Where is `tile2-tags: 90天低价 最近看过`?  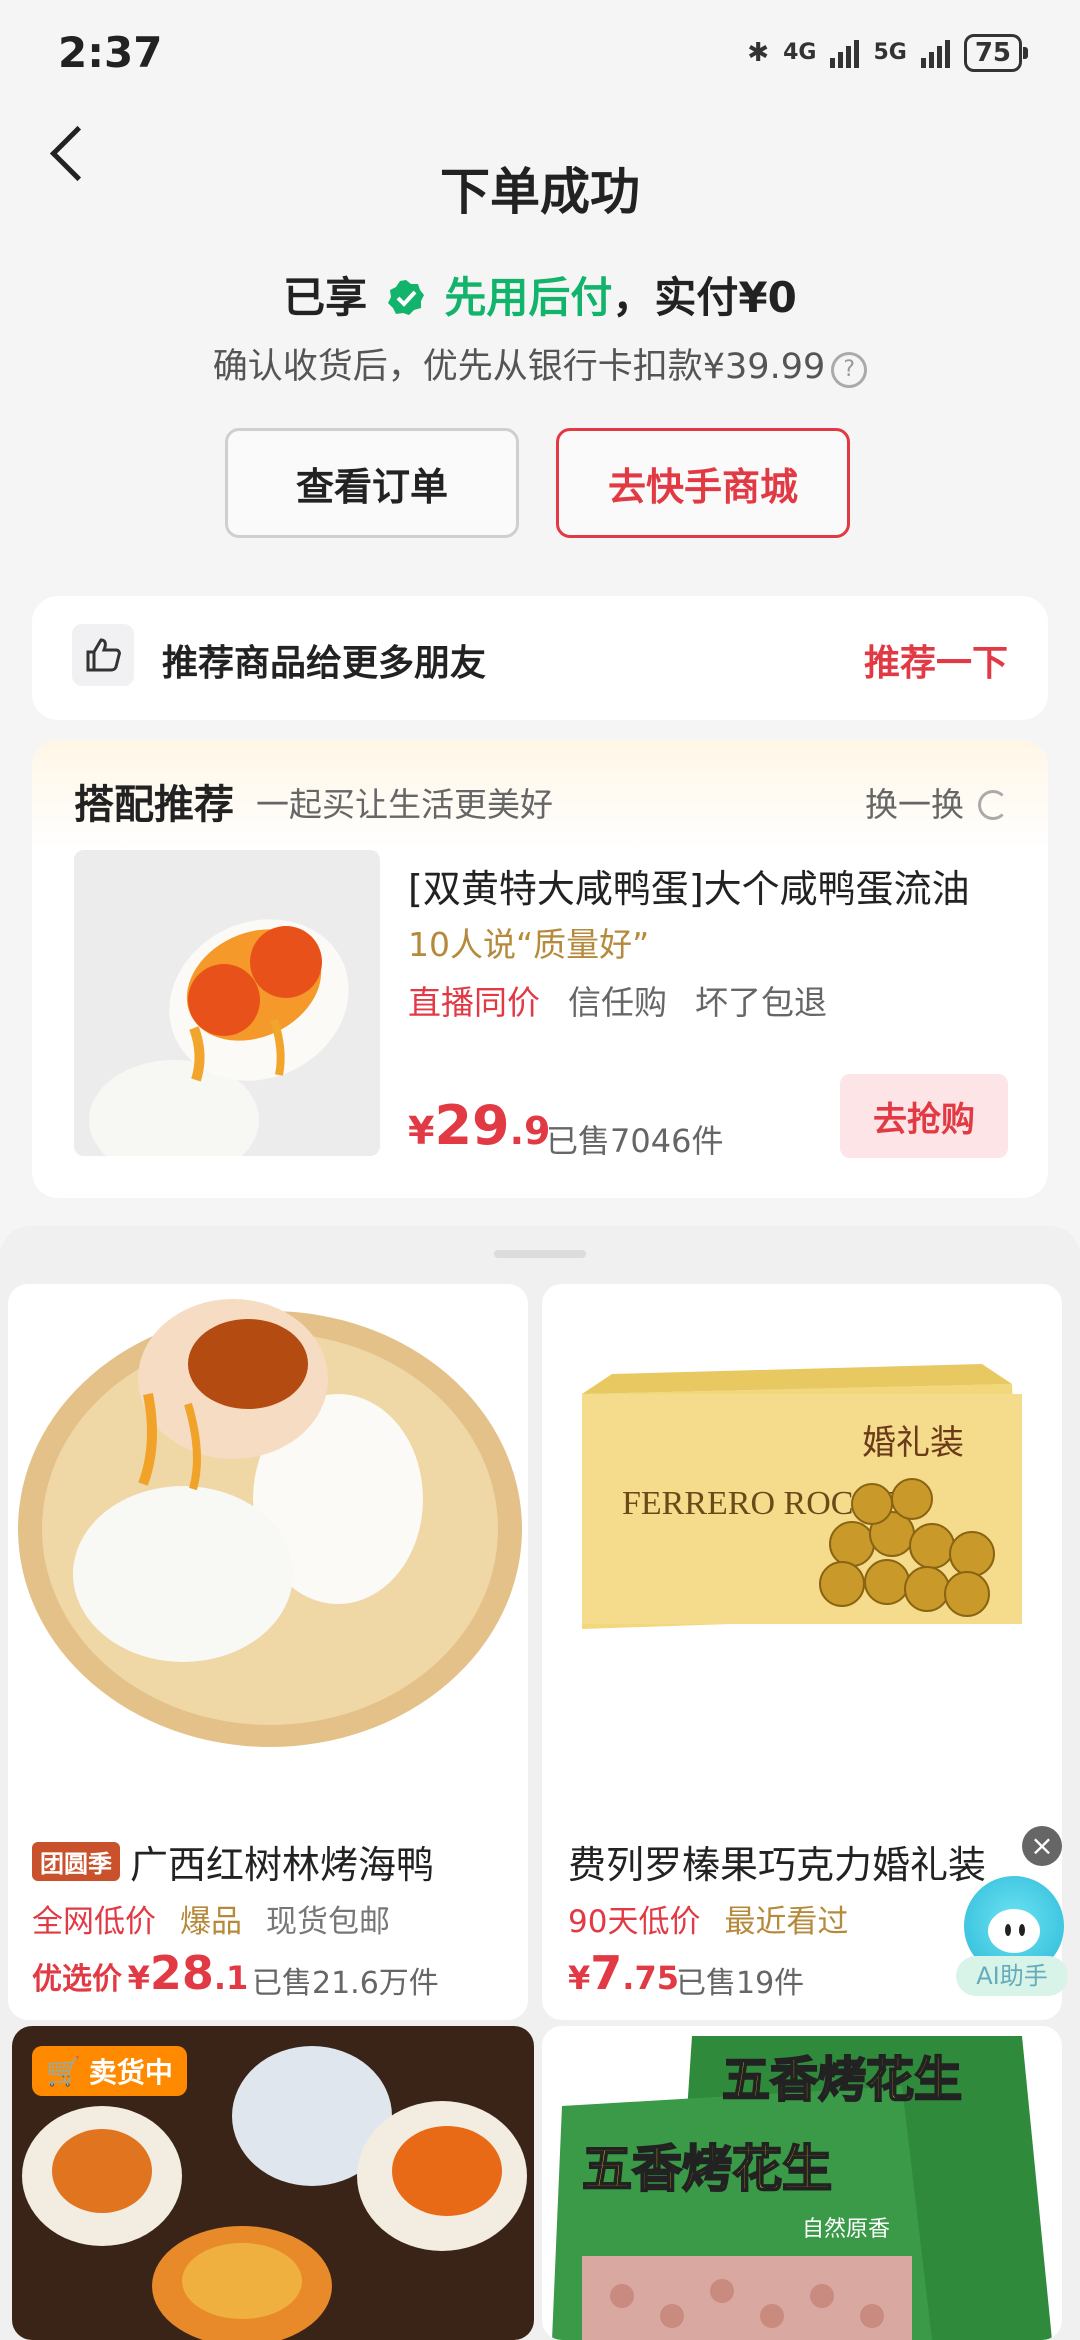
tile2-tags: 90天低价 最近看过 is located at coordinates (708, 1922).